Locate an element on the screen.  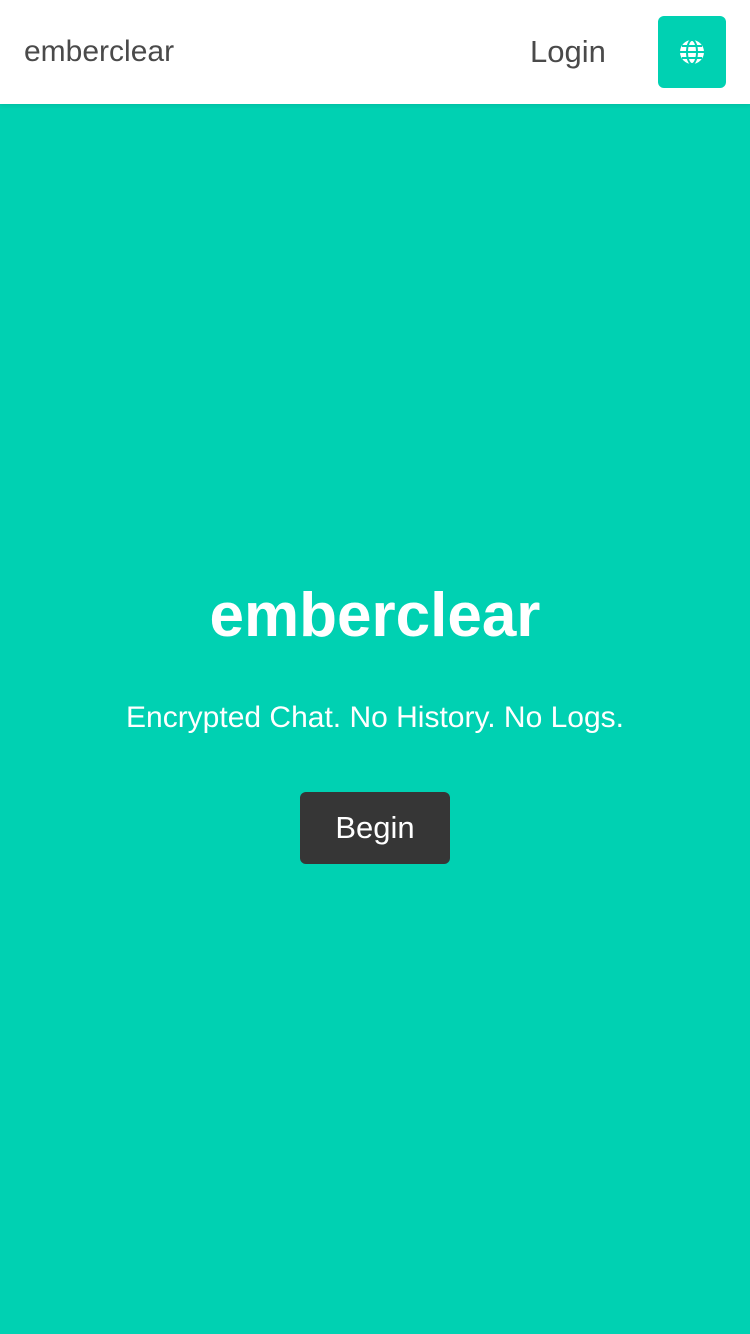
login-link: Login is located at coordinates (568, 52).